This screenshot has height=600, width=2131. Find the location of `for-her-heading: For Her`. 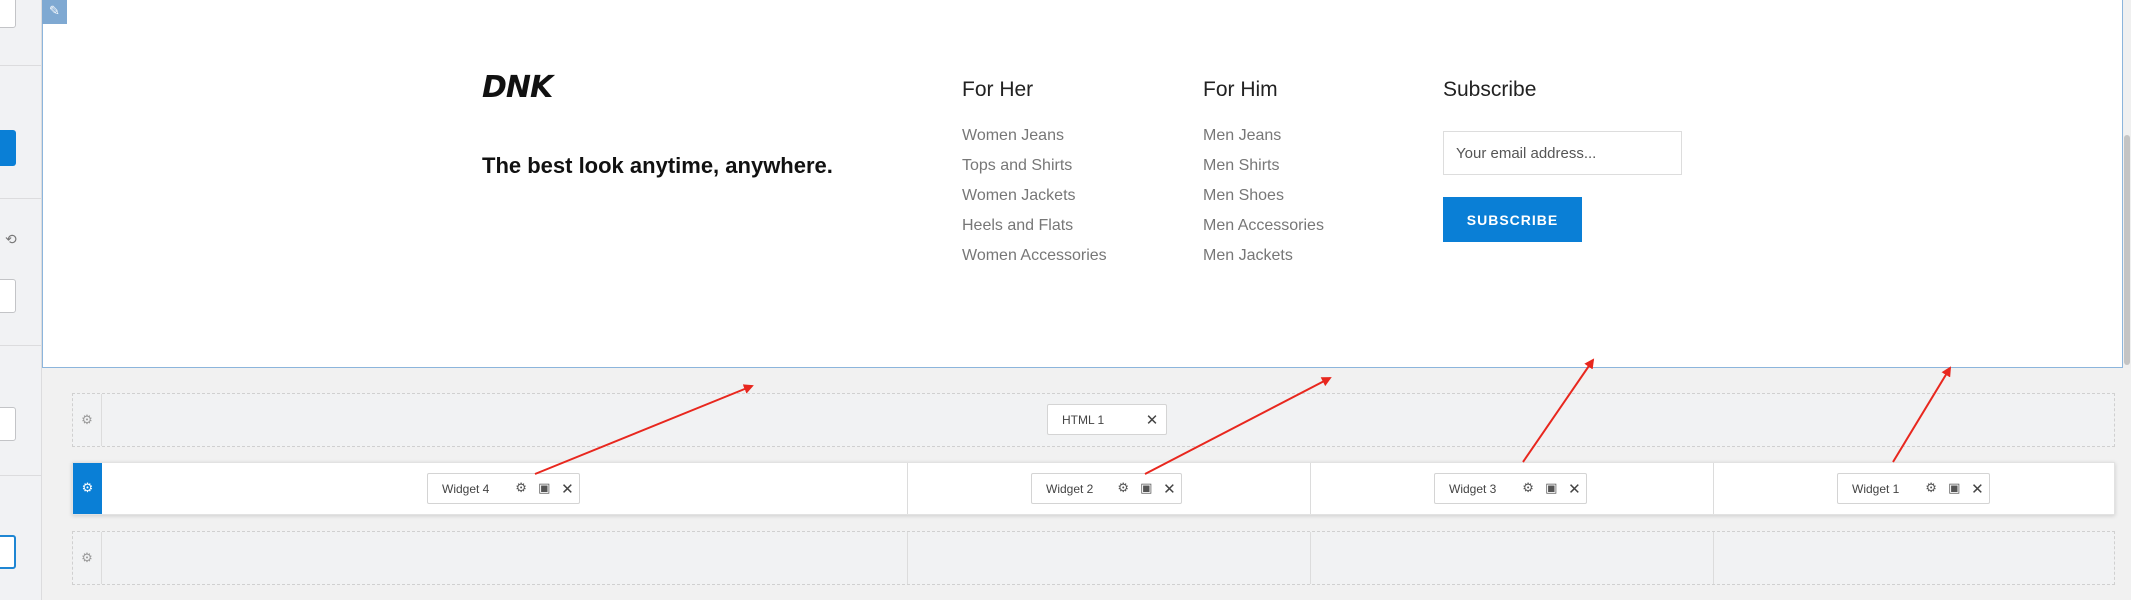

for-her-heading: For Her is located at coordinates (998, 89).